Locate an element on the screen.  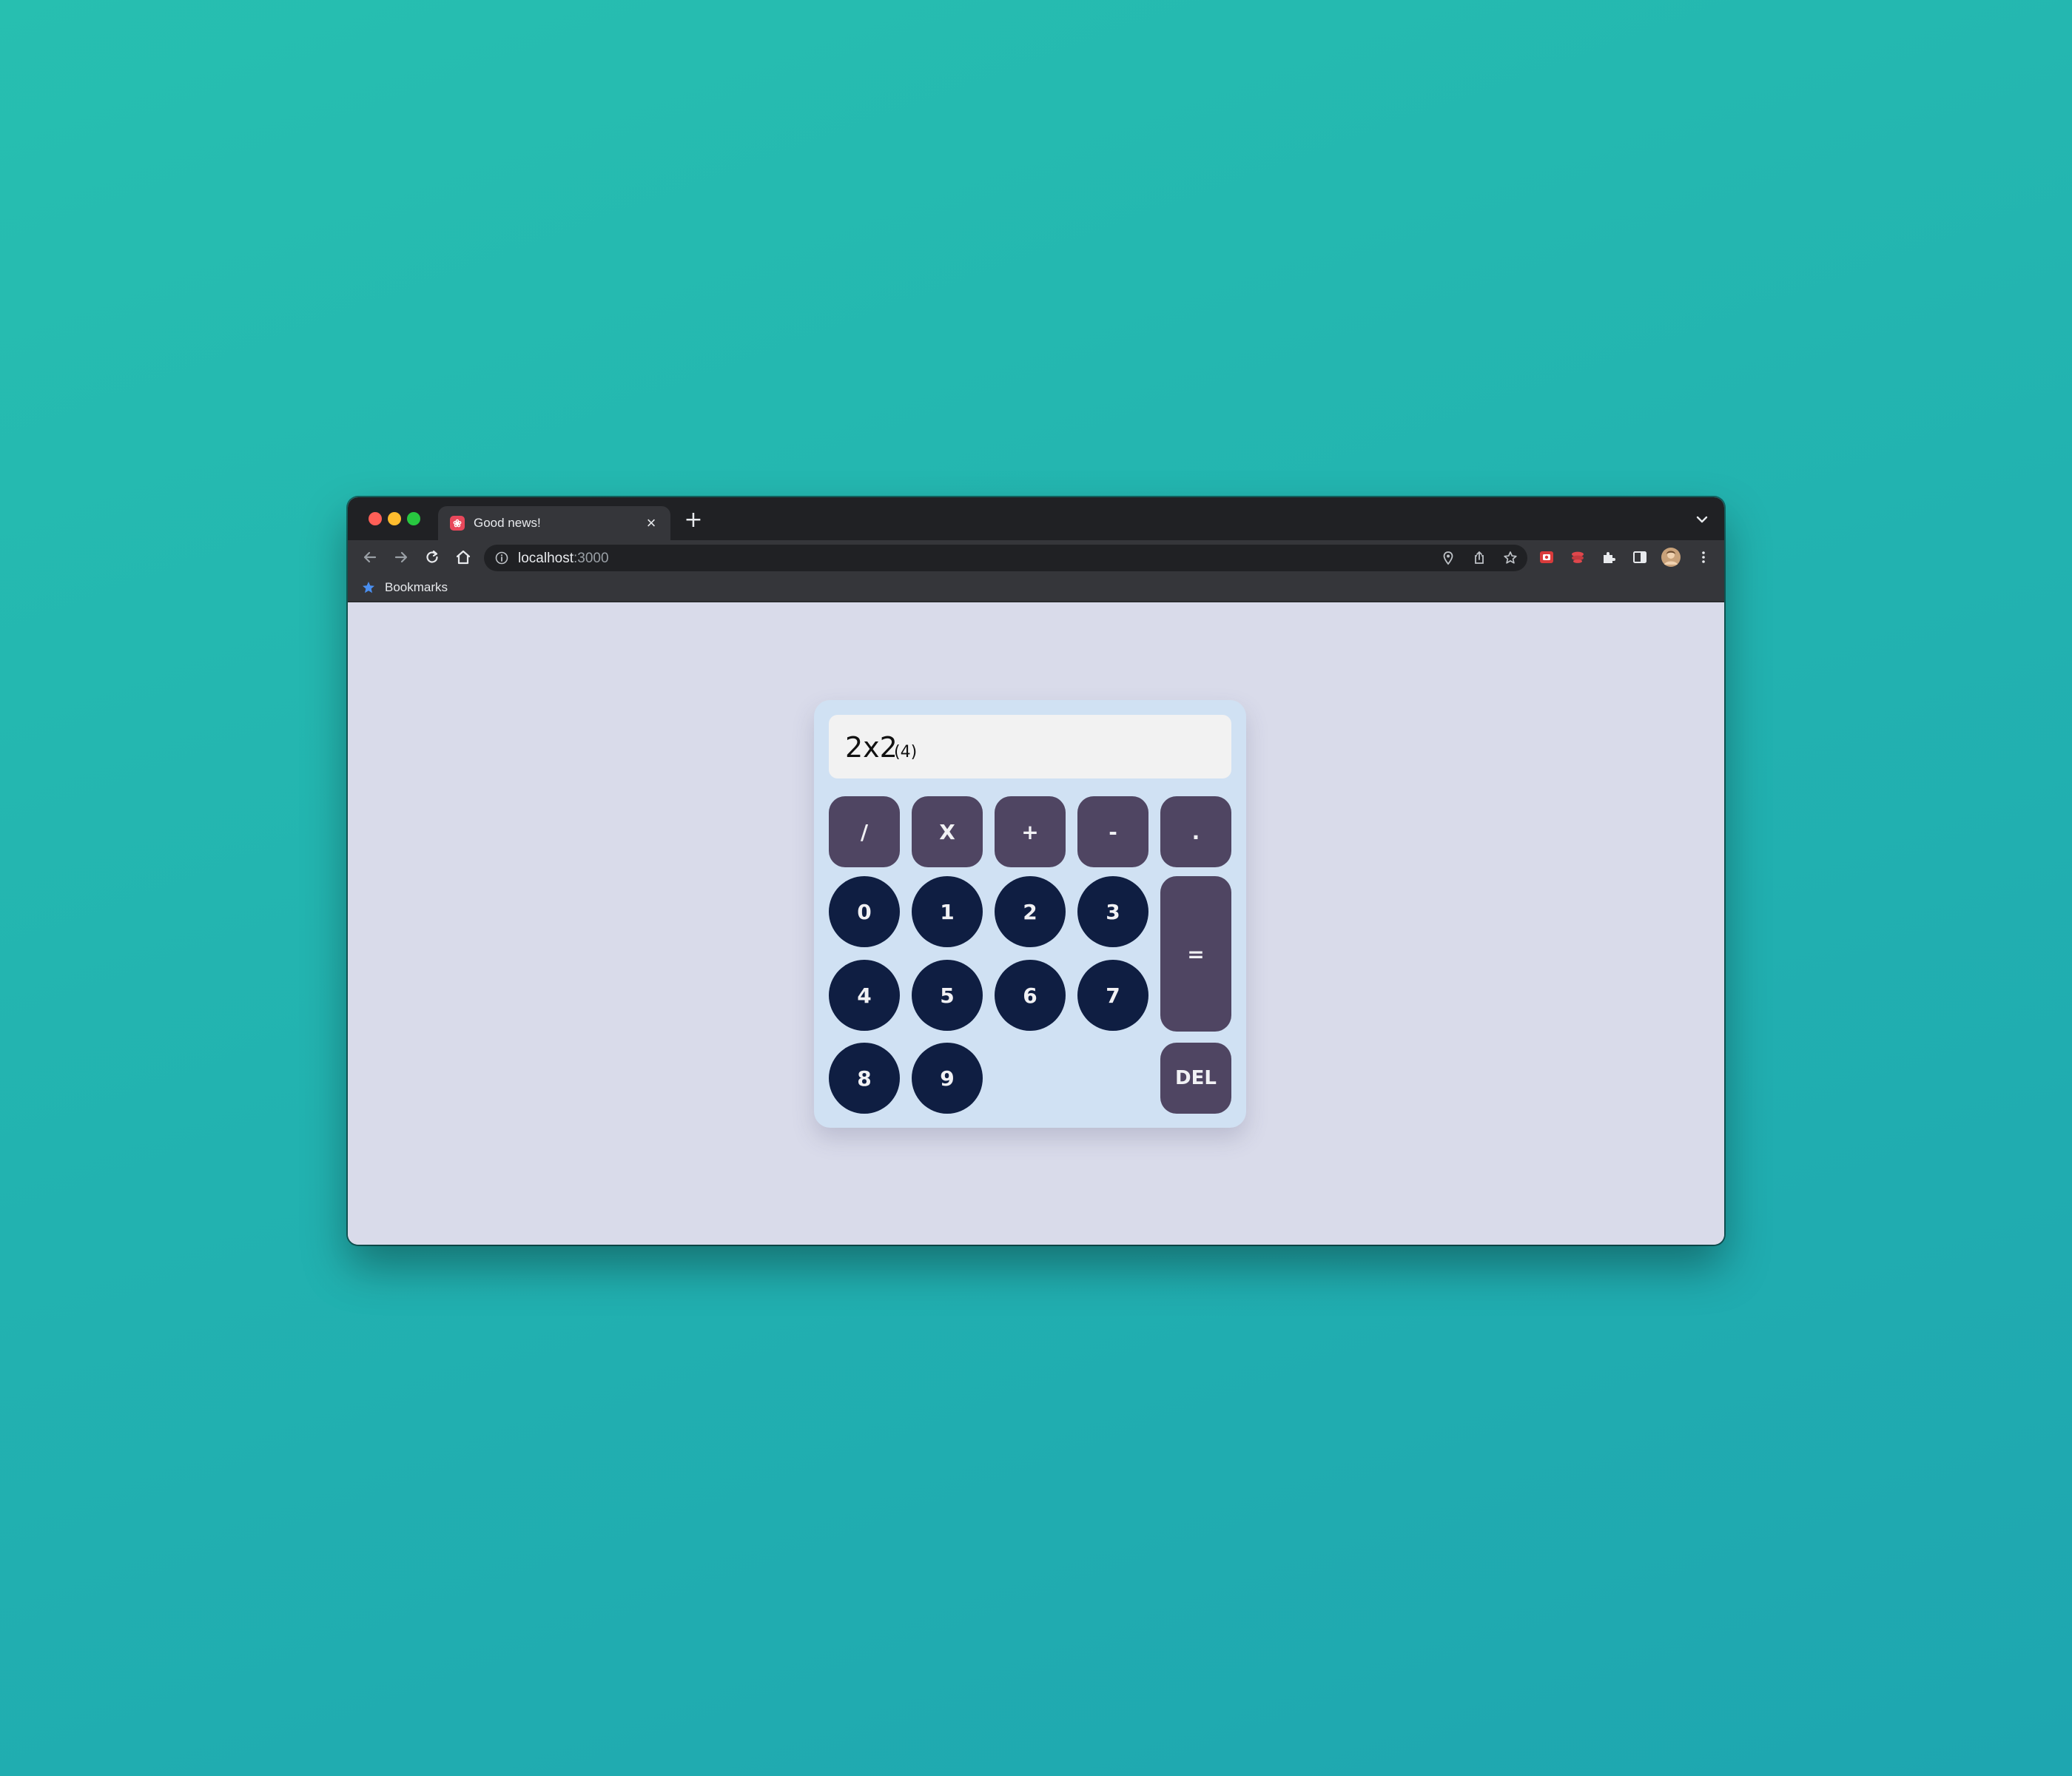
location-pin-icon is located at coordinates (1448, 558).